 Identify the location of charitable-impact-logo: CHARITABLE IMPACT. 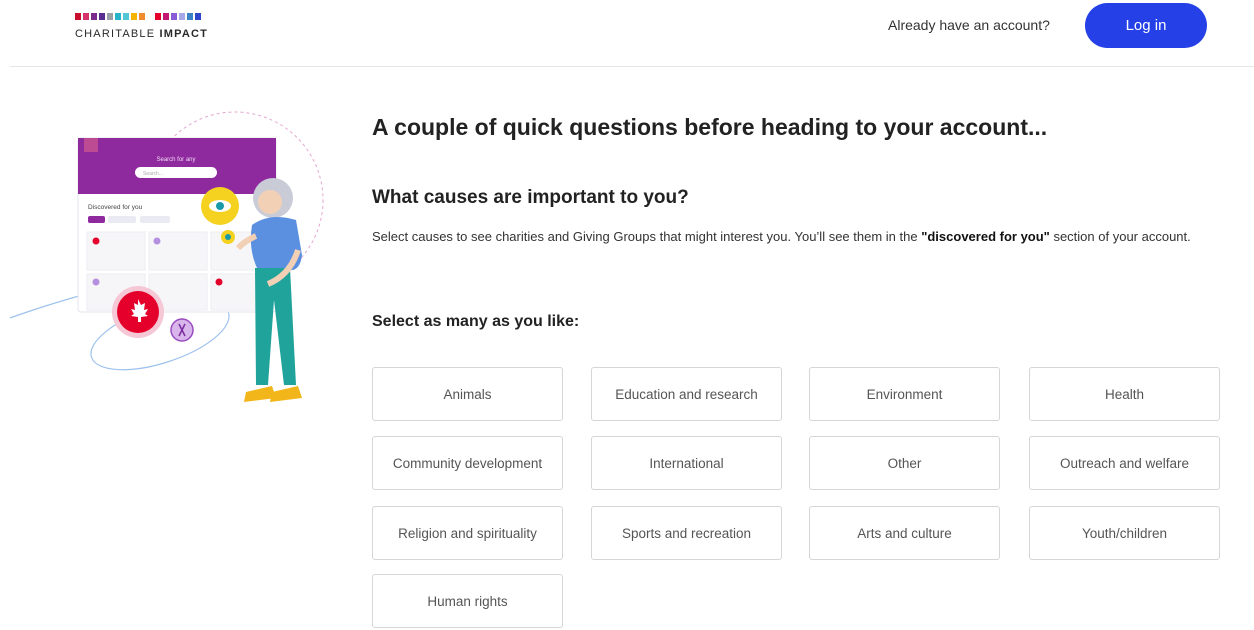
(141, 26).